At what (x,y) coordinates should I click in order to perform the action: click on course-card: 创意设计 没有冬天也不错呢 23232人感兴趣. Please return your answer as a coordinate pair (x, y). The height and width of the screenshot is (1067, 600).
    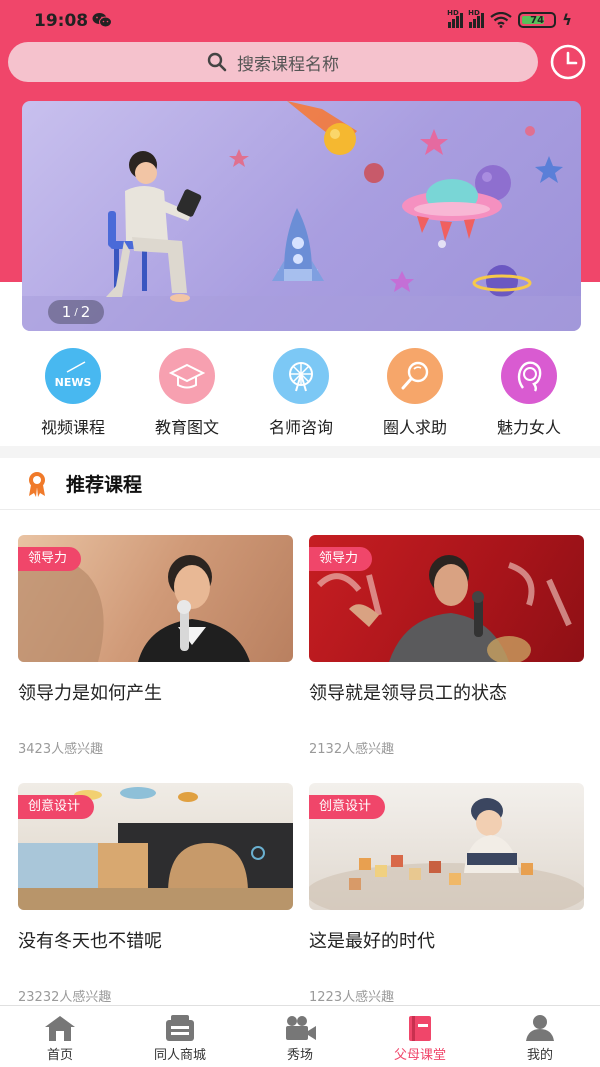
    Looking at the image, I should click on (155, 894).